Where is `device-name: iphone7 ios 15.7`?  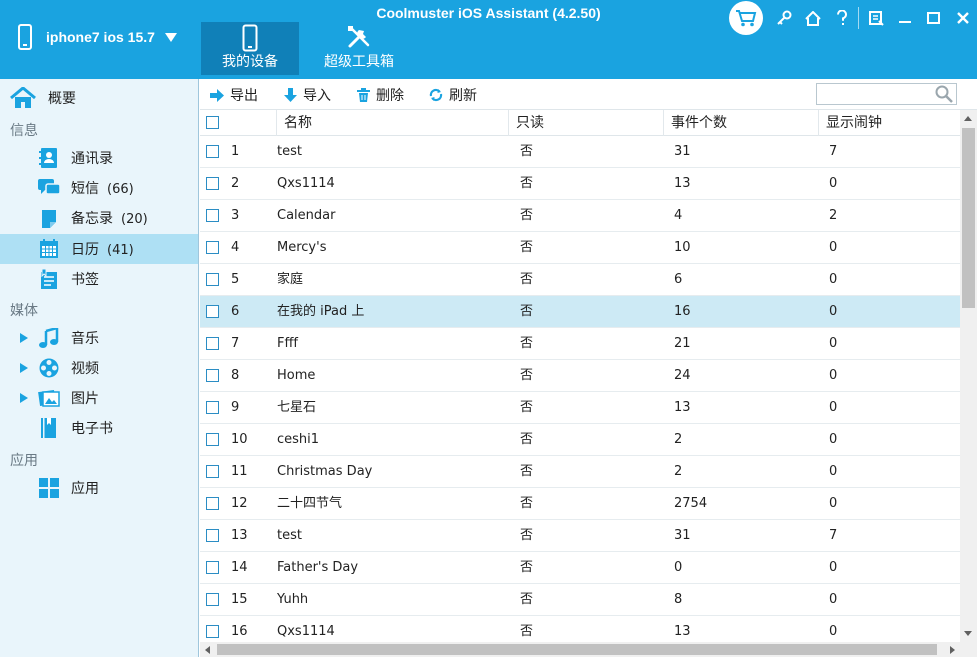 device-name: iphone7 ios 15.7 is located at coordinates (100, 37).